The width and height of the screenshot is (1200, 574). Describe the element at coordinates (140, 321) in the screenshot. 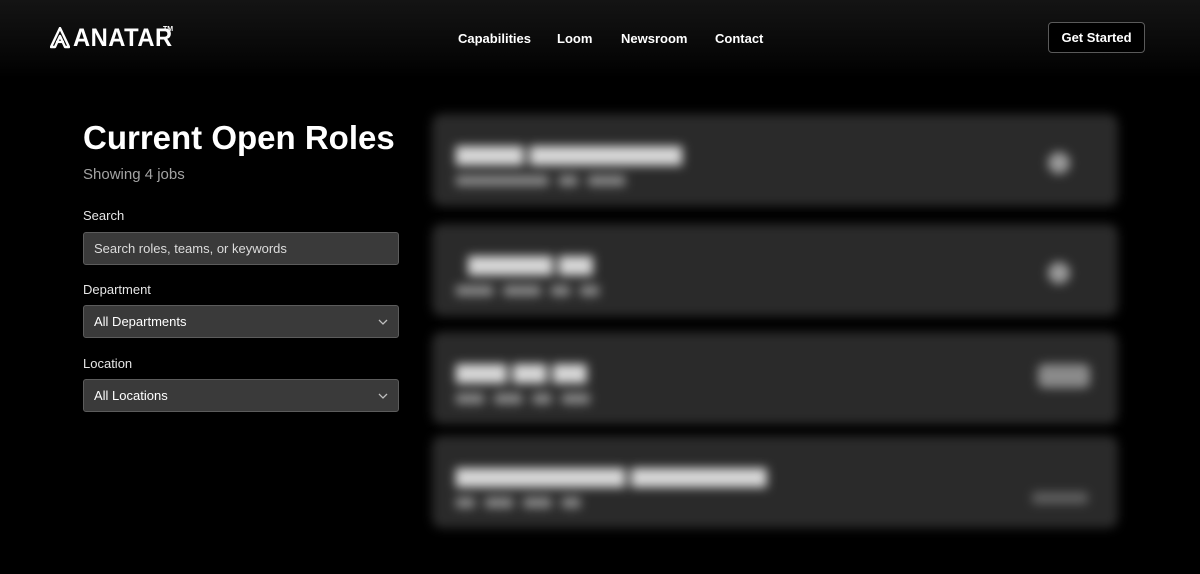

I see `department-value: All Departments` at that location.